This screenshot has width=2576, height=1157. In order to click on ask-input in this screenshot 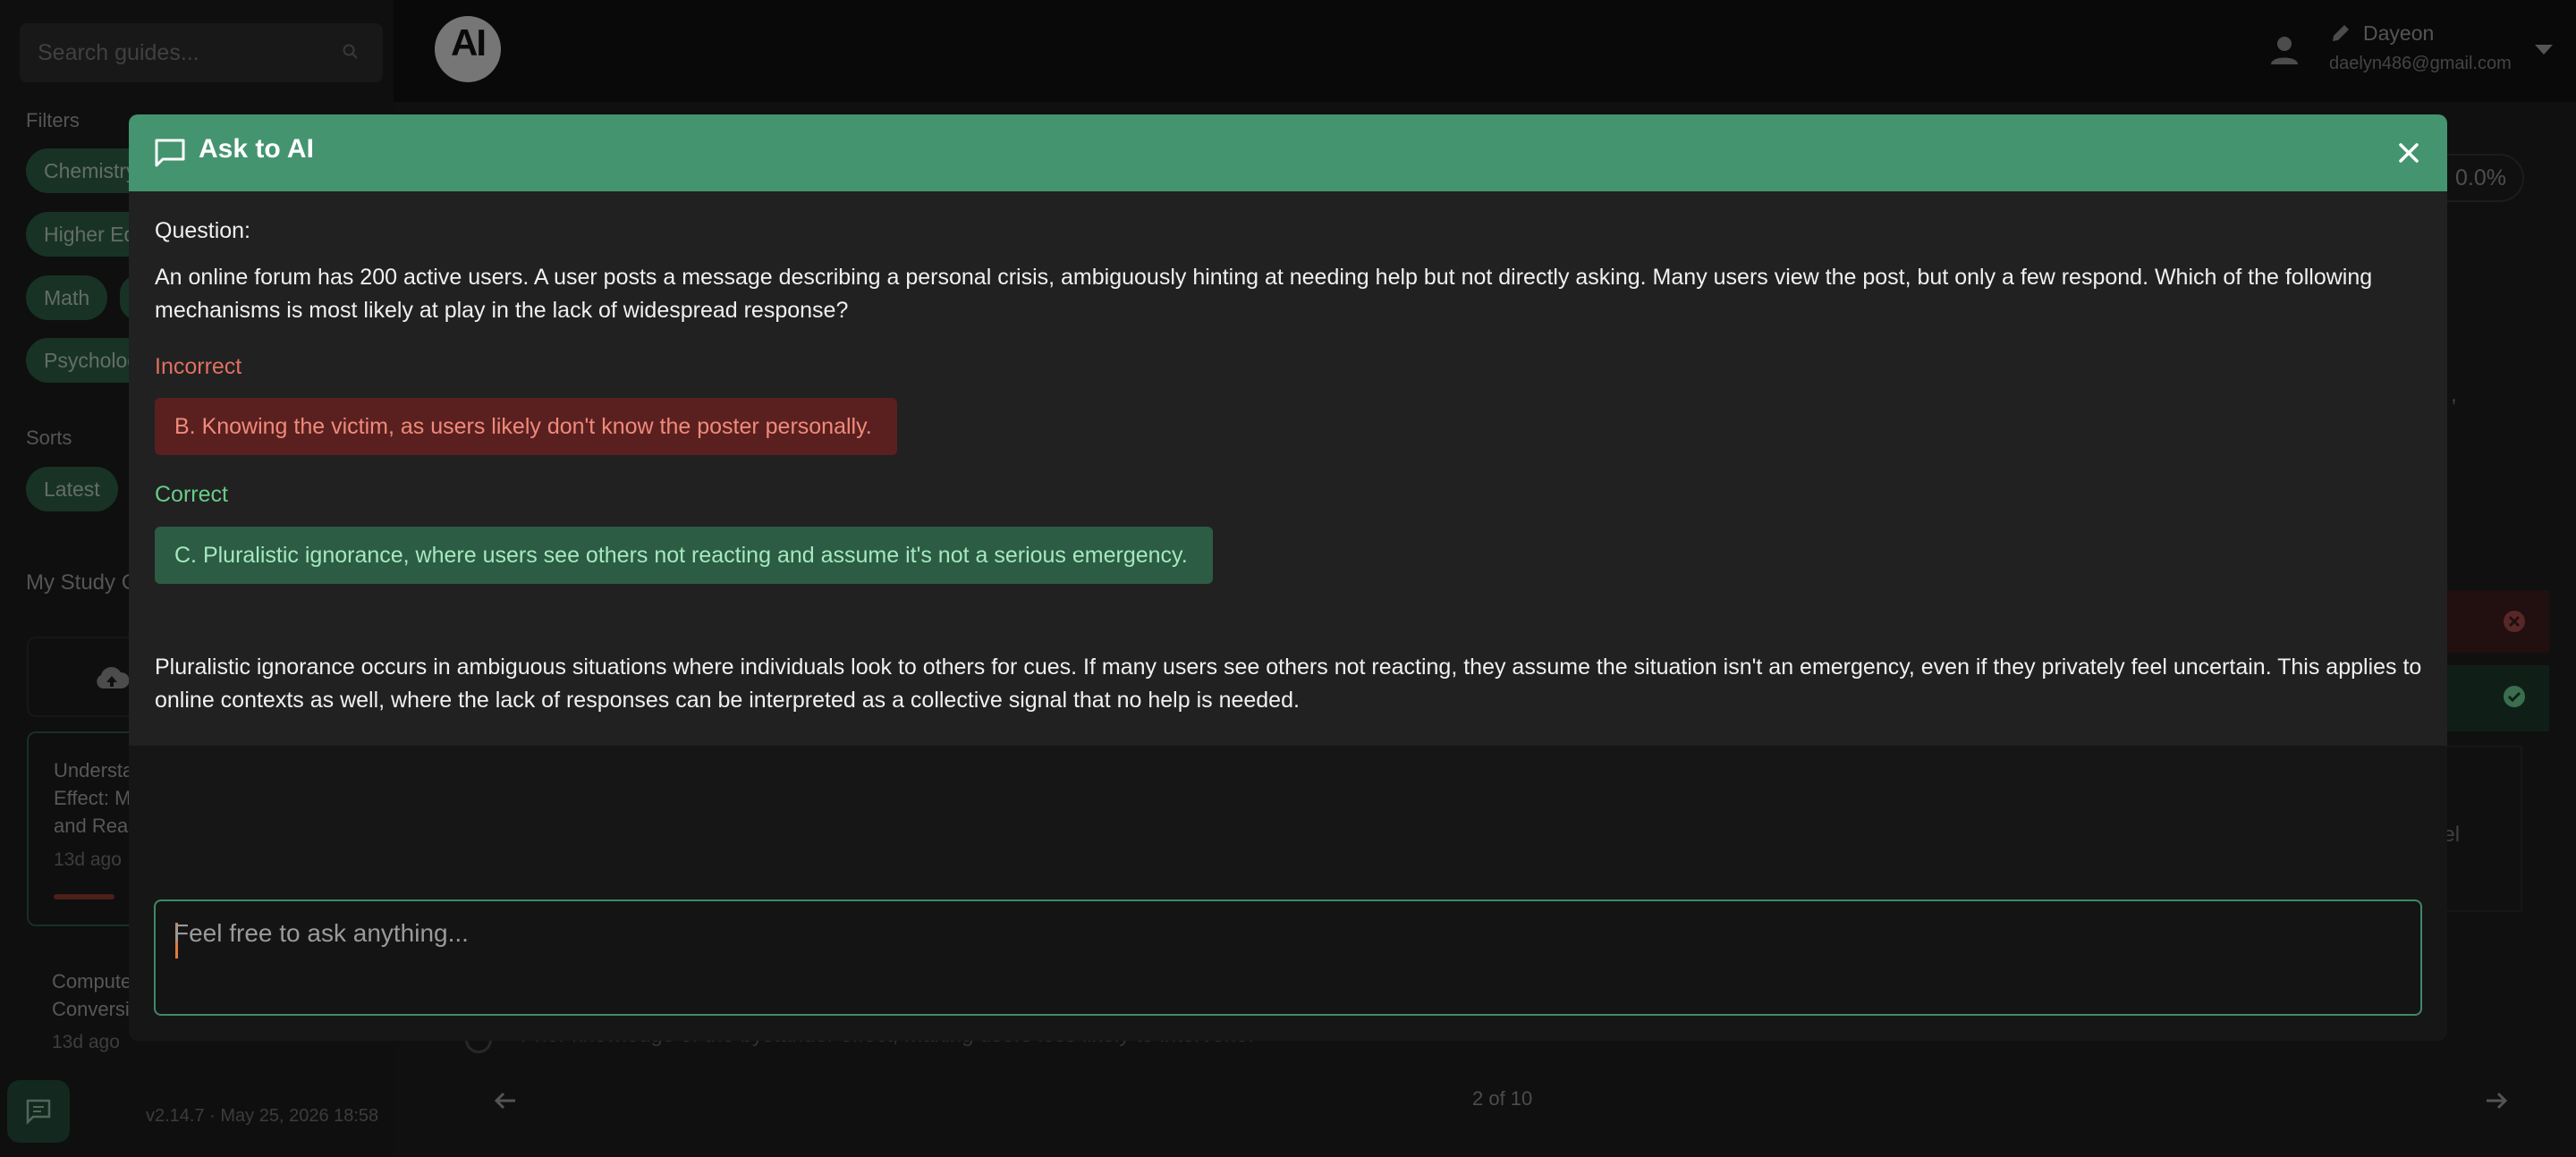, I will do `click(1287, 959)`.